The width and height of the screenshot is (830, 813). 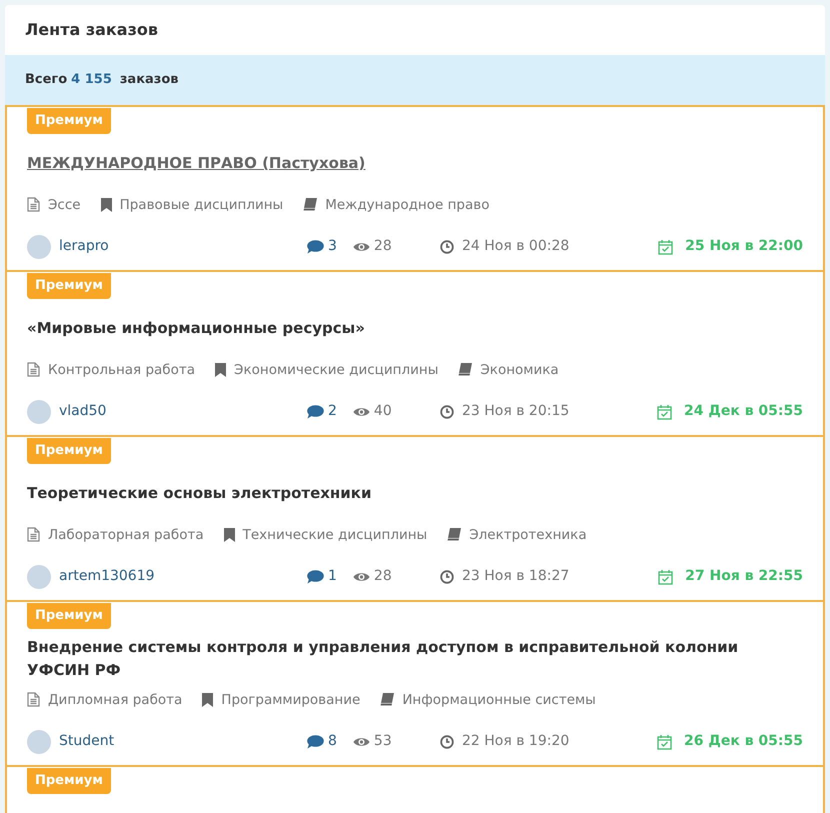 I want to click on username-link: vlad50, so click(x=82, y=411).